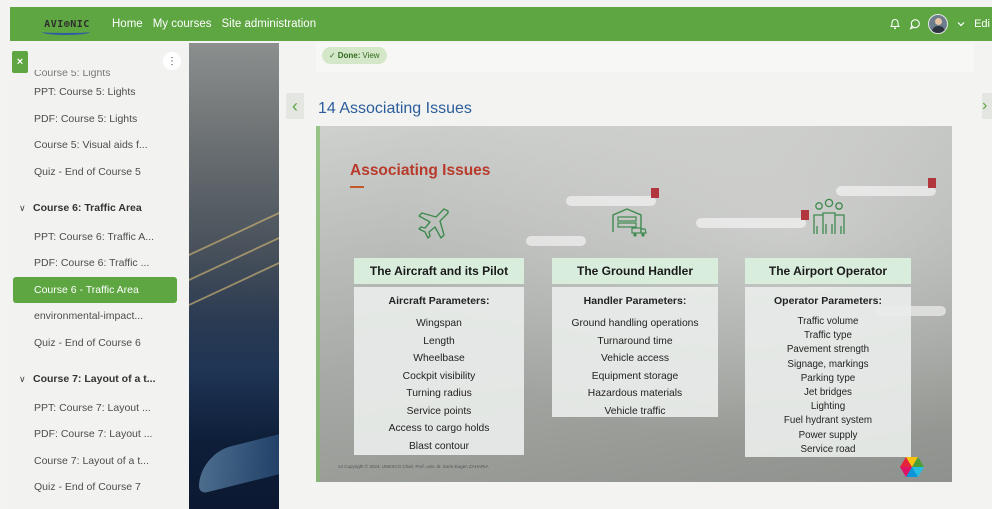 The height and width of the screenshot is (509, 992). What do you see at coordinates (98, 119) in the screenshot?
I see `course-index-item: PDF: Course 5: Lights` at bounding box center [98, 119].